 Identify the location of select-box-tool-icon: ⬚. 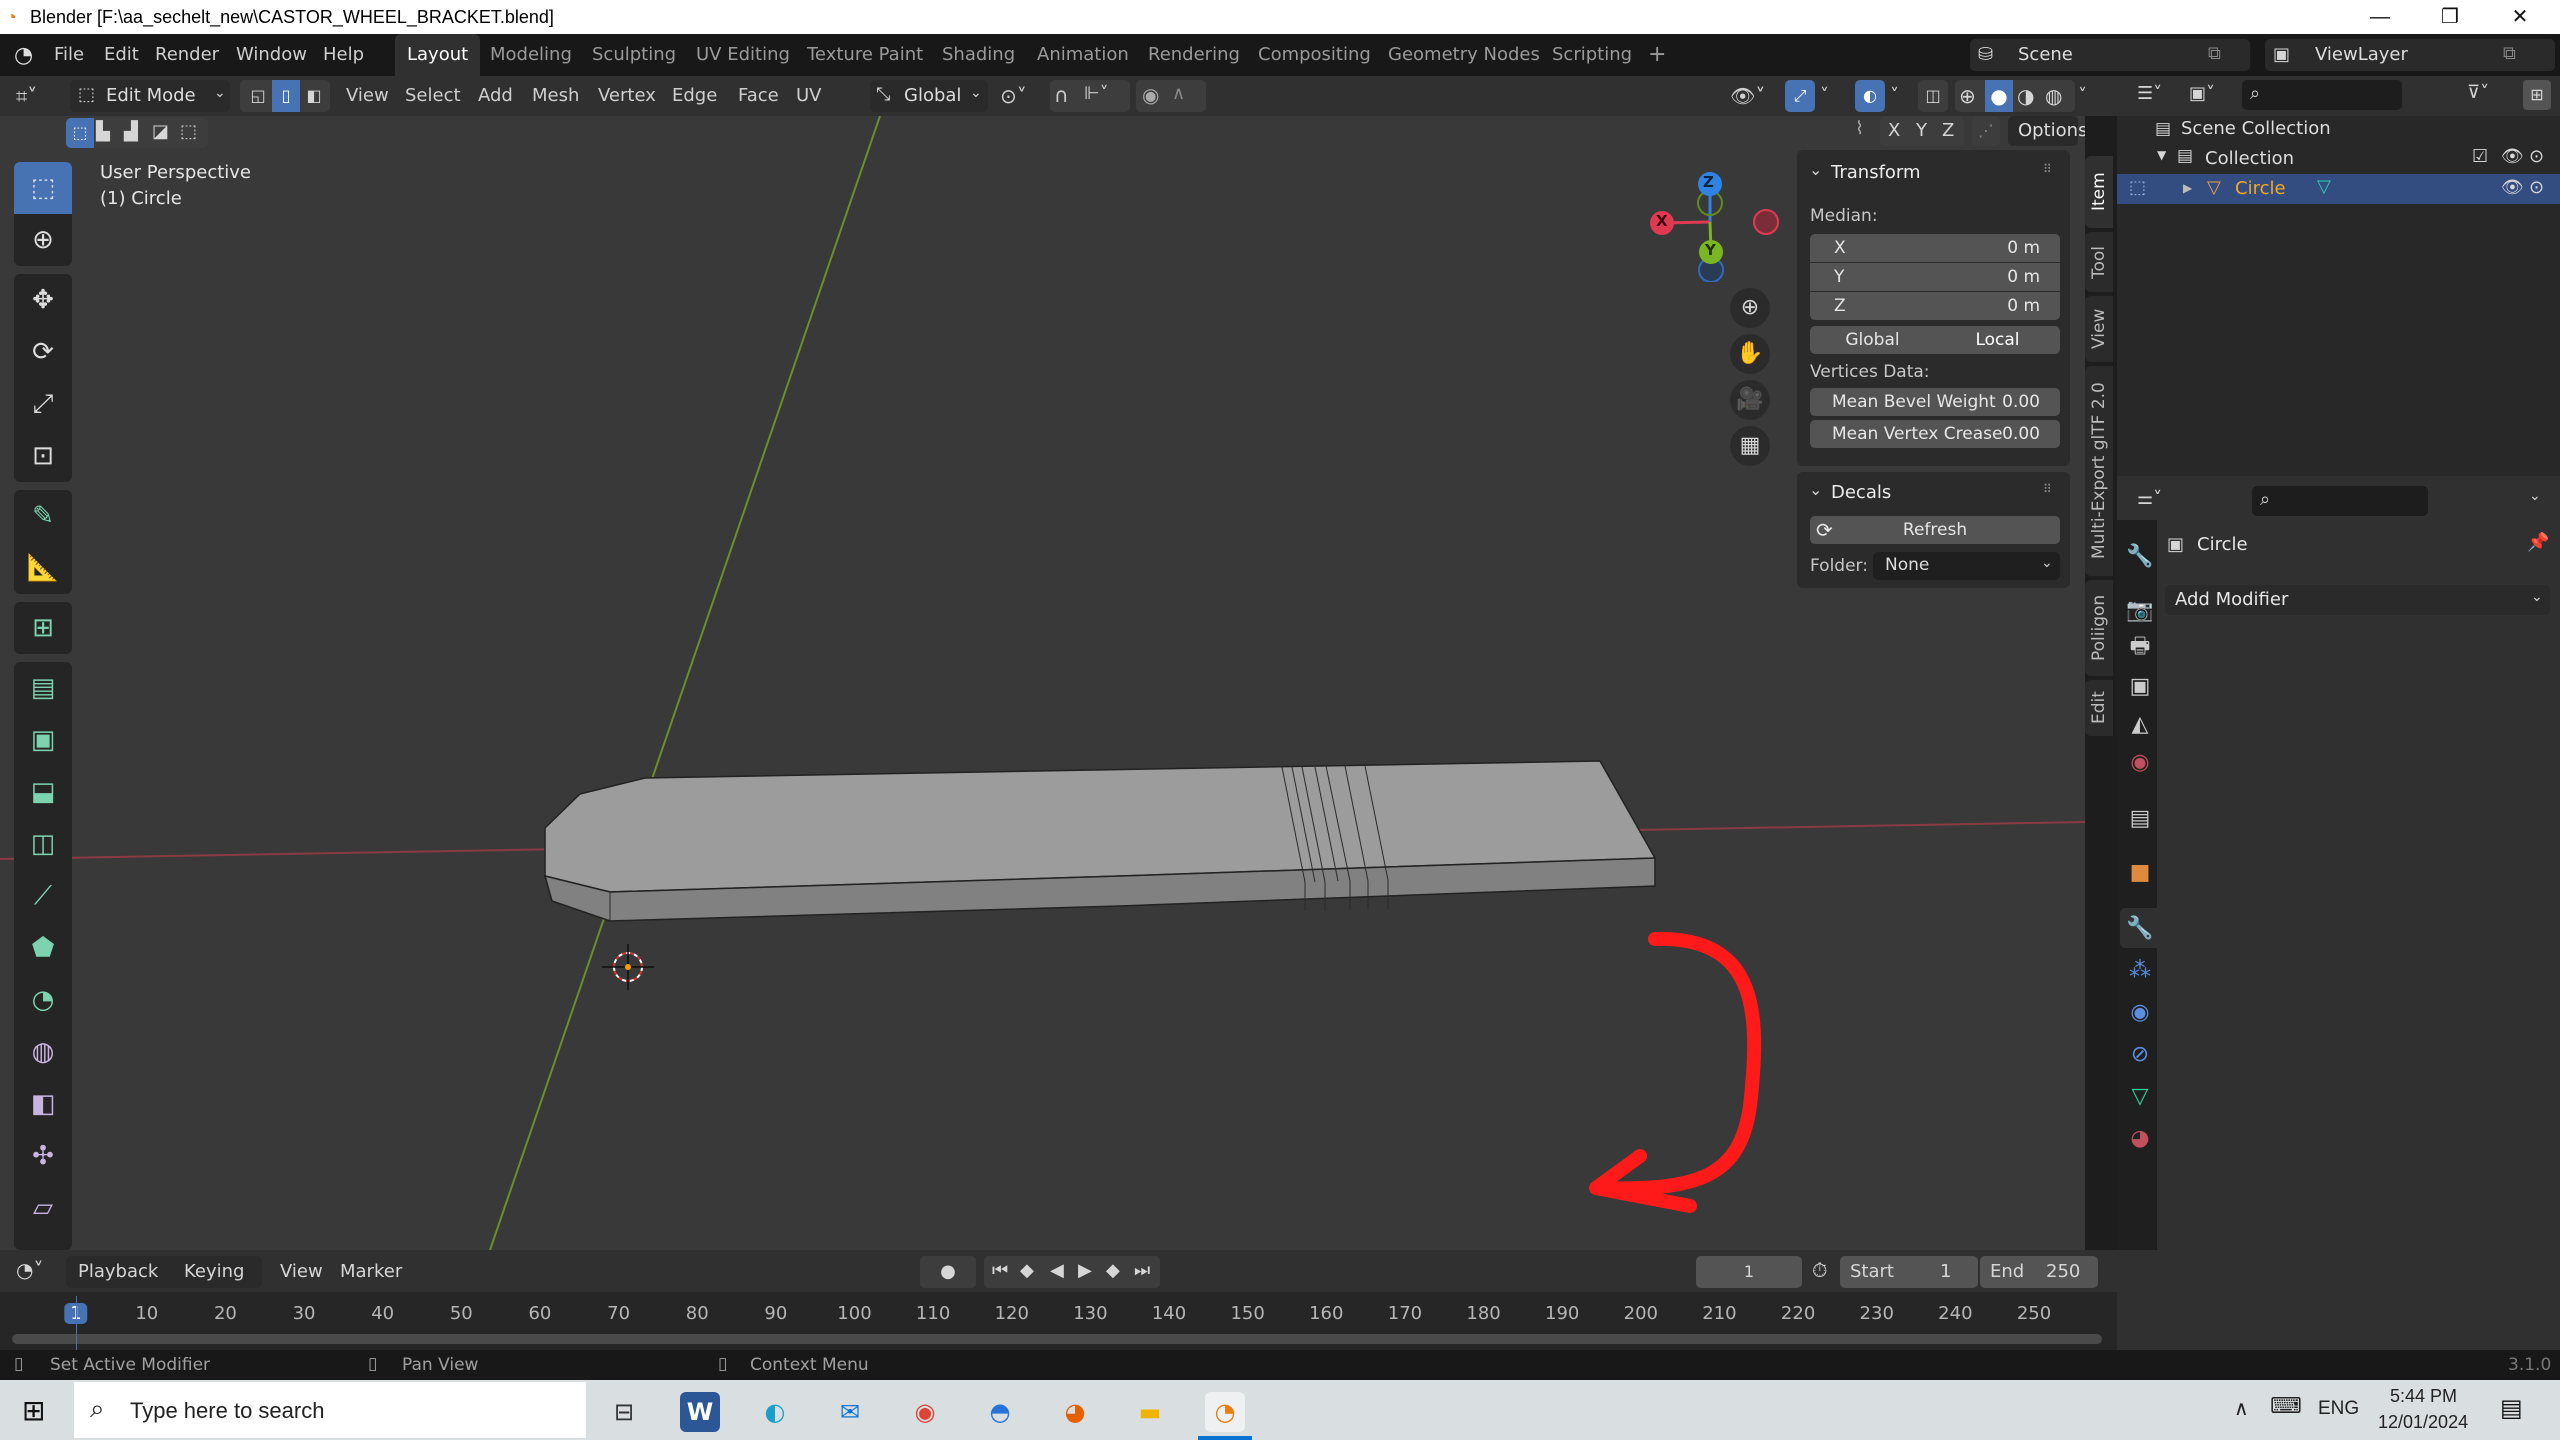
(43, 188).